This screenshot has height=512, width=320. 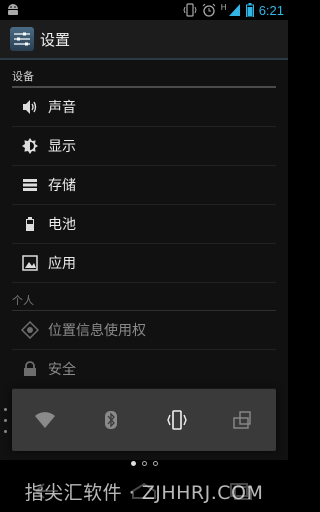 I want to click on clock: 6:21, so click(x=271, y=10).